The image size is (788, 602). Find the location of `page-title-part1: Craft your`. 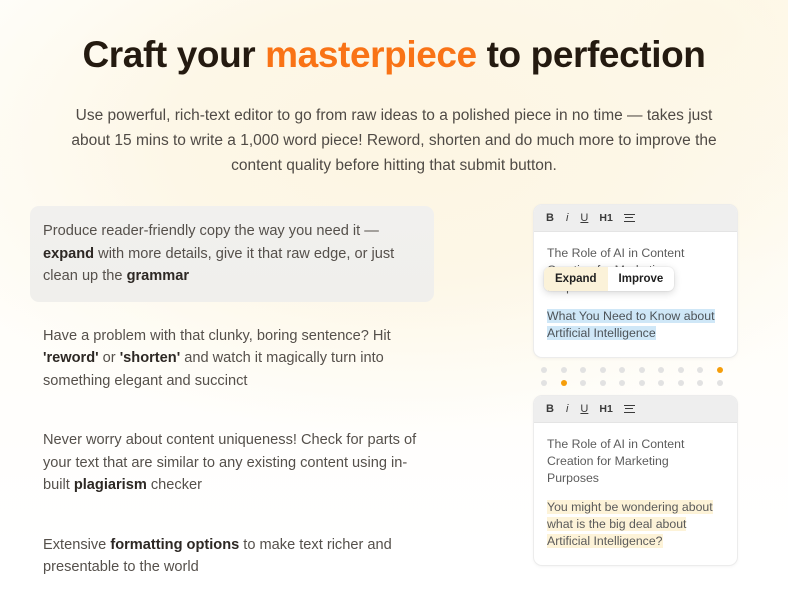

page-title-part1: Craft your is located at coordinates (174, 54).